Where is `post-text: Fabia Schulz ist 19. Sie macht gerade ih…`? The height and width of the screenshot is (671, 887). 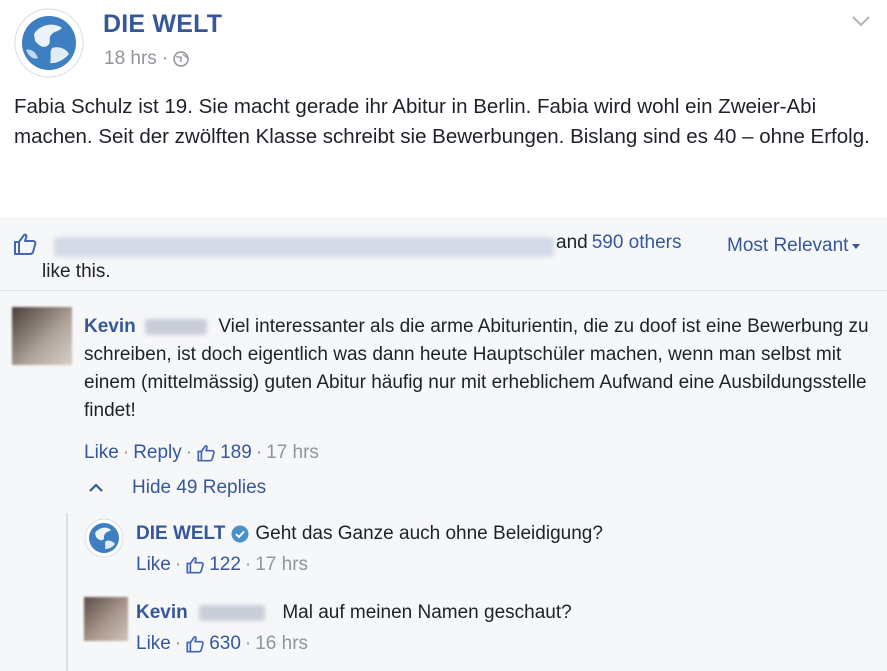 post-text: Fabia Schulz ist 19. Sie macht gerade ih… is located at coordinates (442, 121).